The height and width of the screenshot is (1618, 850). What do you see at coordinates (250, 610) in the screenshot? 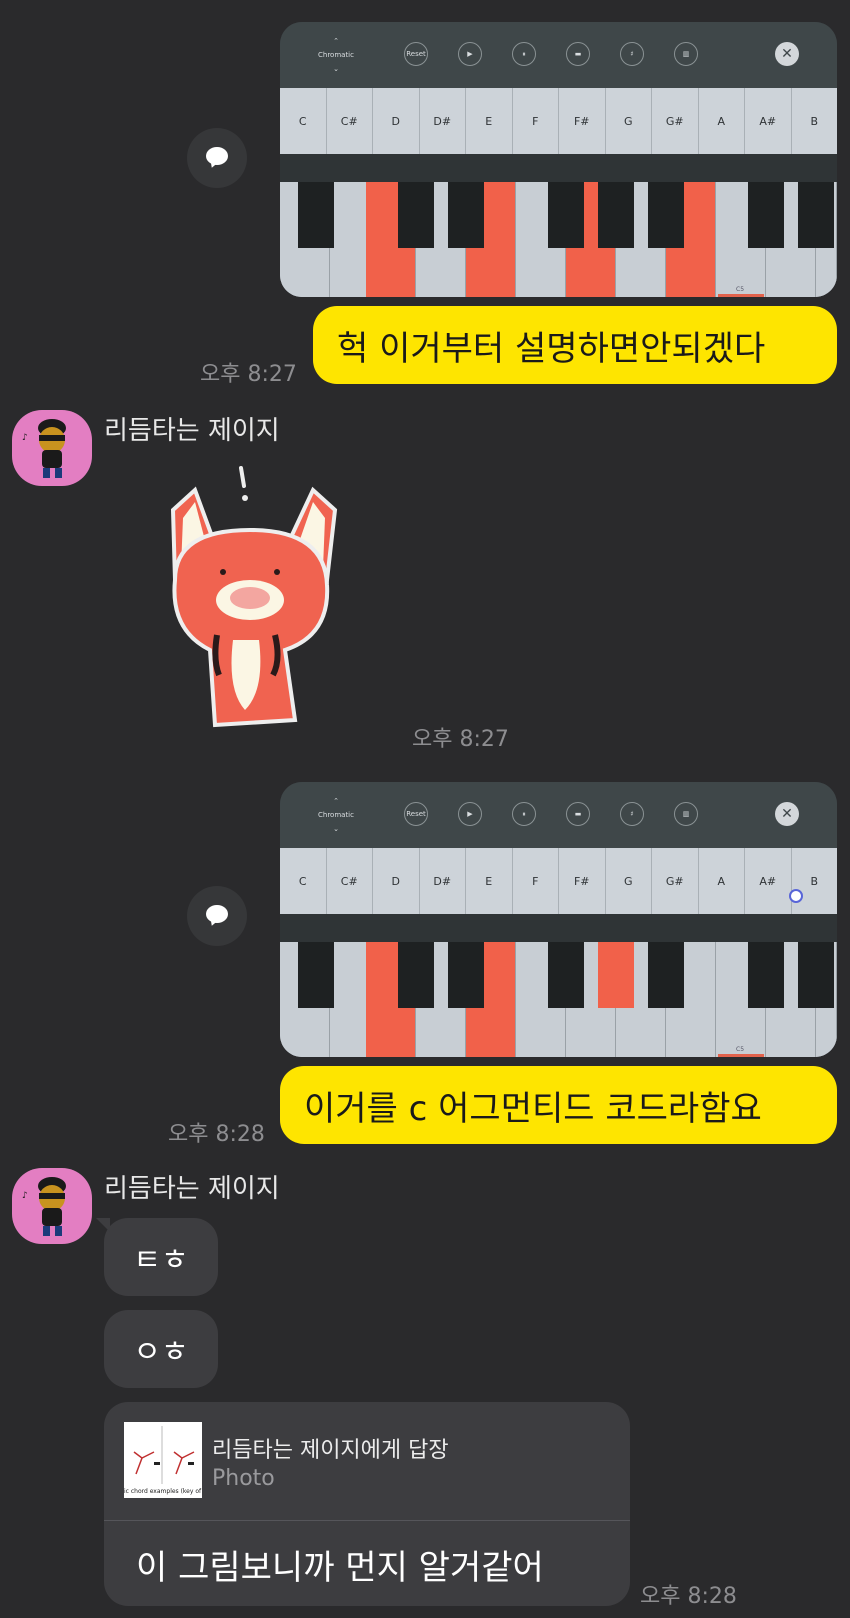
I see `fox-sticker` at bounding box center [250, 610].